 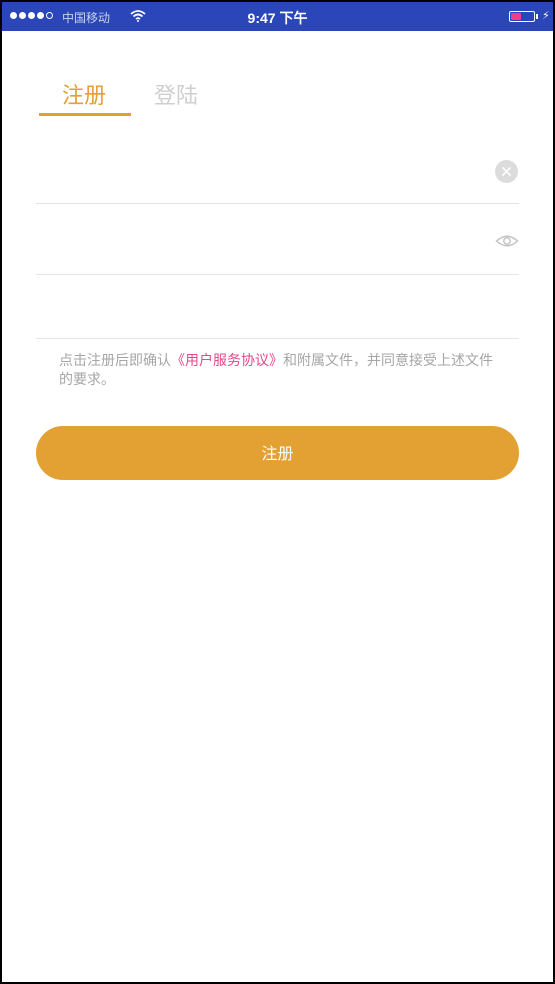 I want to click on code-input, so click(x=256, y=306).